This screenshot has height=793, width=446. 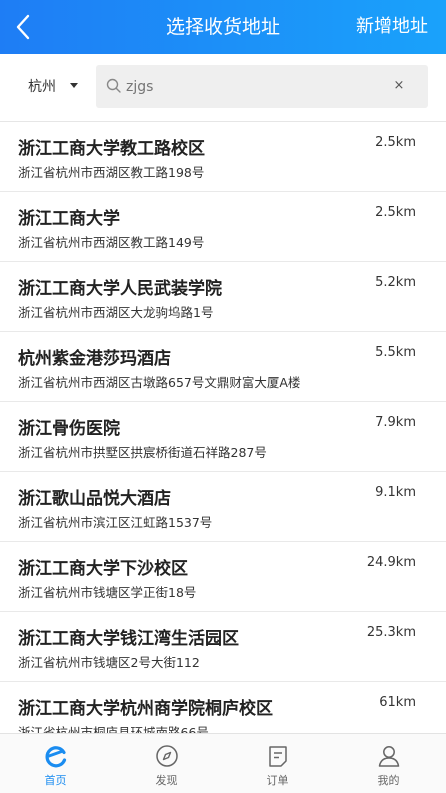 What do you see at coordinates (145, 709) in the screenshot?
I see `address-name: 浙江工商大学杭州商学院桐庐校区` at bounding box center [145, 709].